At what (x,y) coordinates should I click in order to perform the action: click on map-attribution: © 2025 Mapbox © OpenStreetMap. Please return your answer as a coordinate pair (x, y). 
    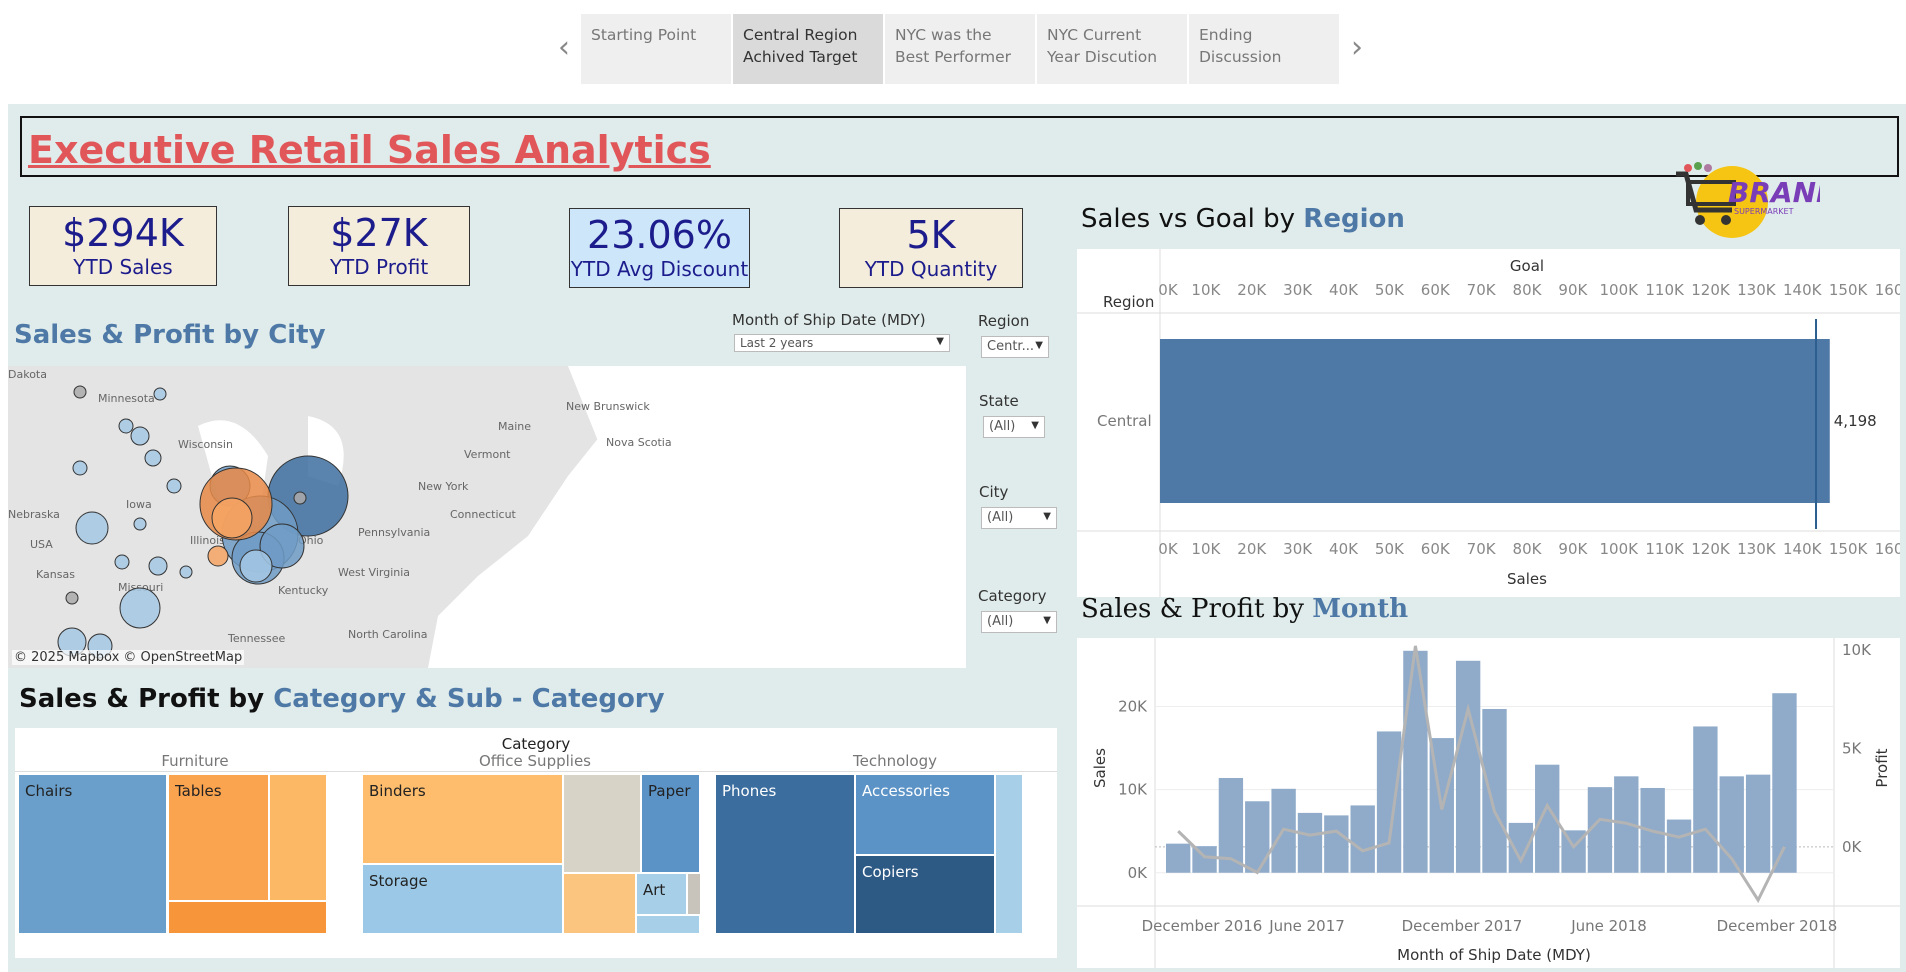
    Looking at the image, I should click on (128, 657).